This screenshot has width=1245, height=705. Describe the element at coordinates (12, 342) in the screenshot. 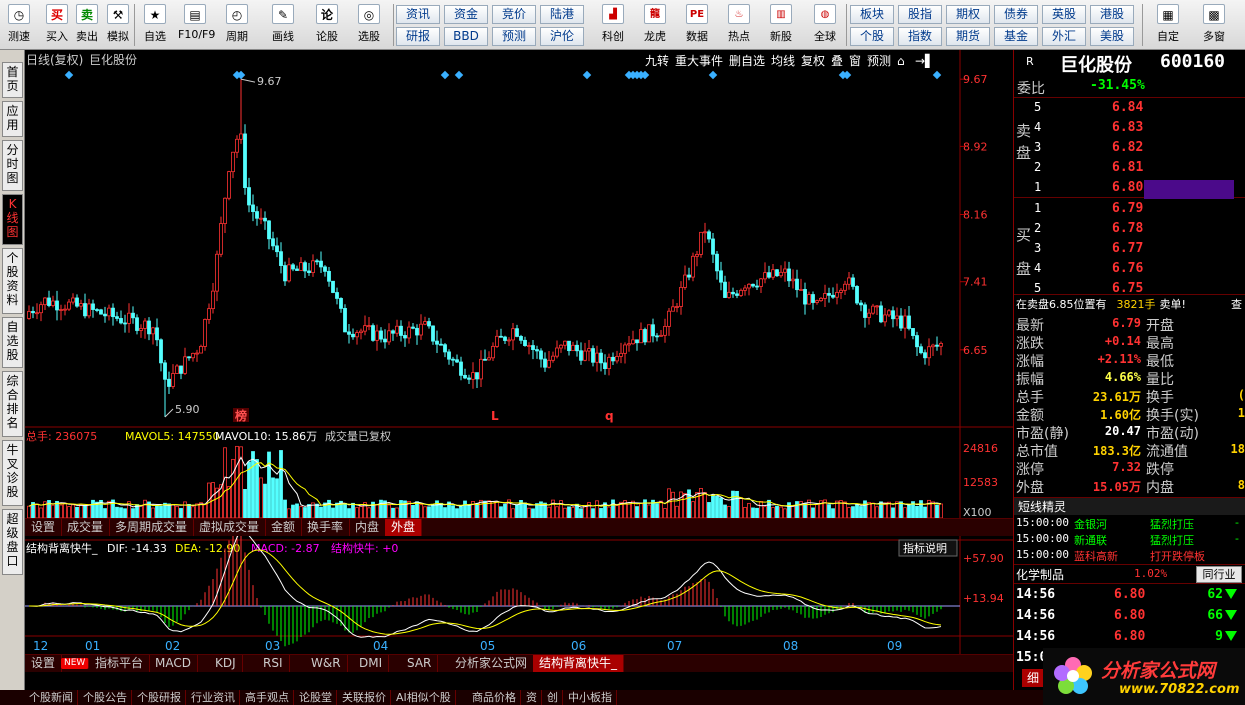

I see `left-tab-5: 自选股` at that location.